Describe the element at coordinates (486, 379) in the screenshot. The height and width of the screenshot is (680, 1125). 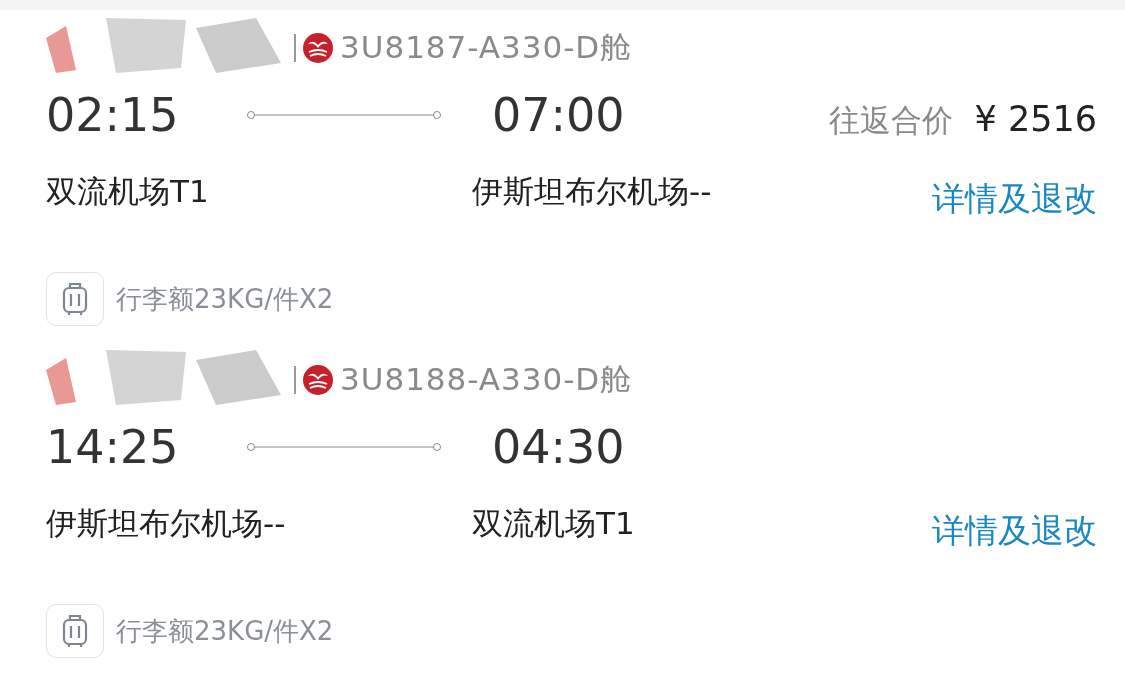
I see `flight-number: 3U8188-A330-D舱` at that location.